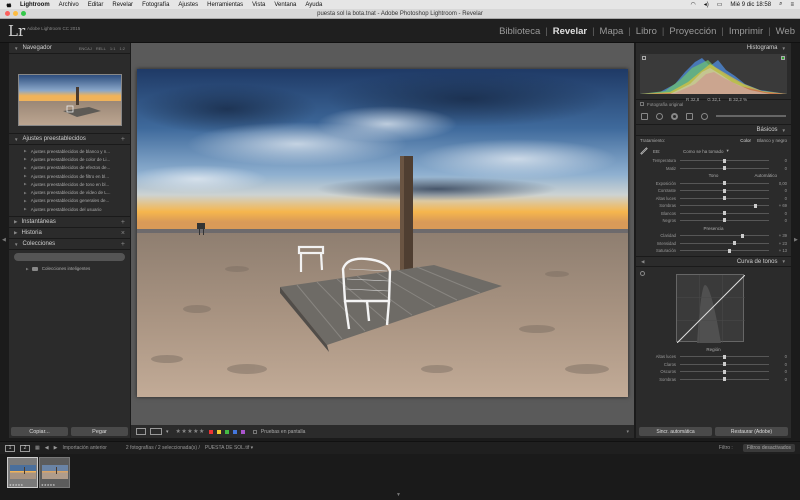 This screenshot has height=500, width=800. I want to click on menu-ventana: Ventana, so click(285, 5).